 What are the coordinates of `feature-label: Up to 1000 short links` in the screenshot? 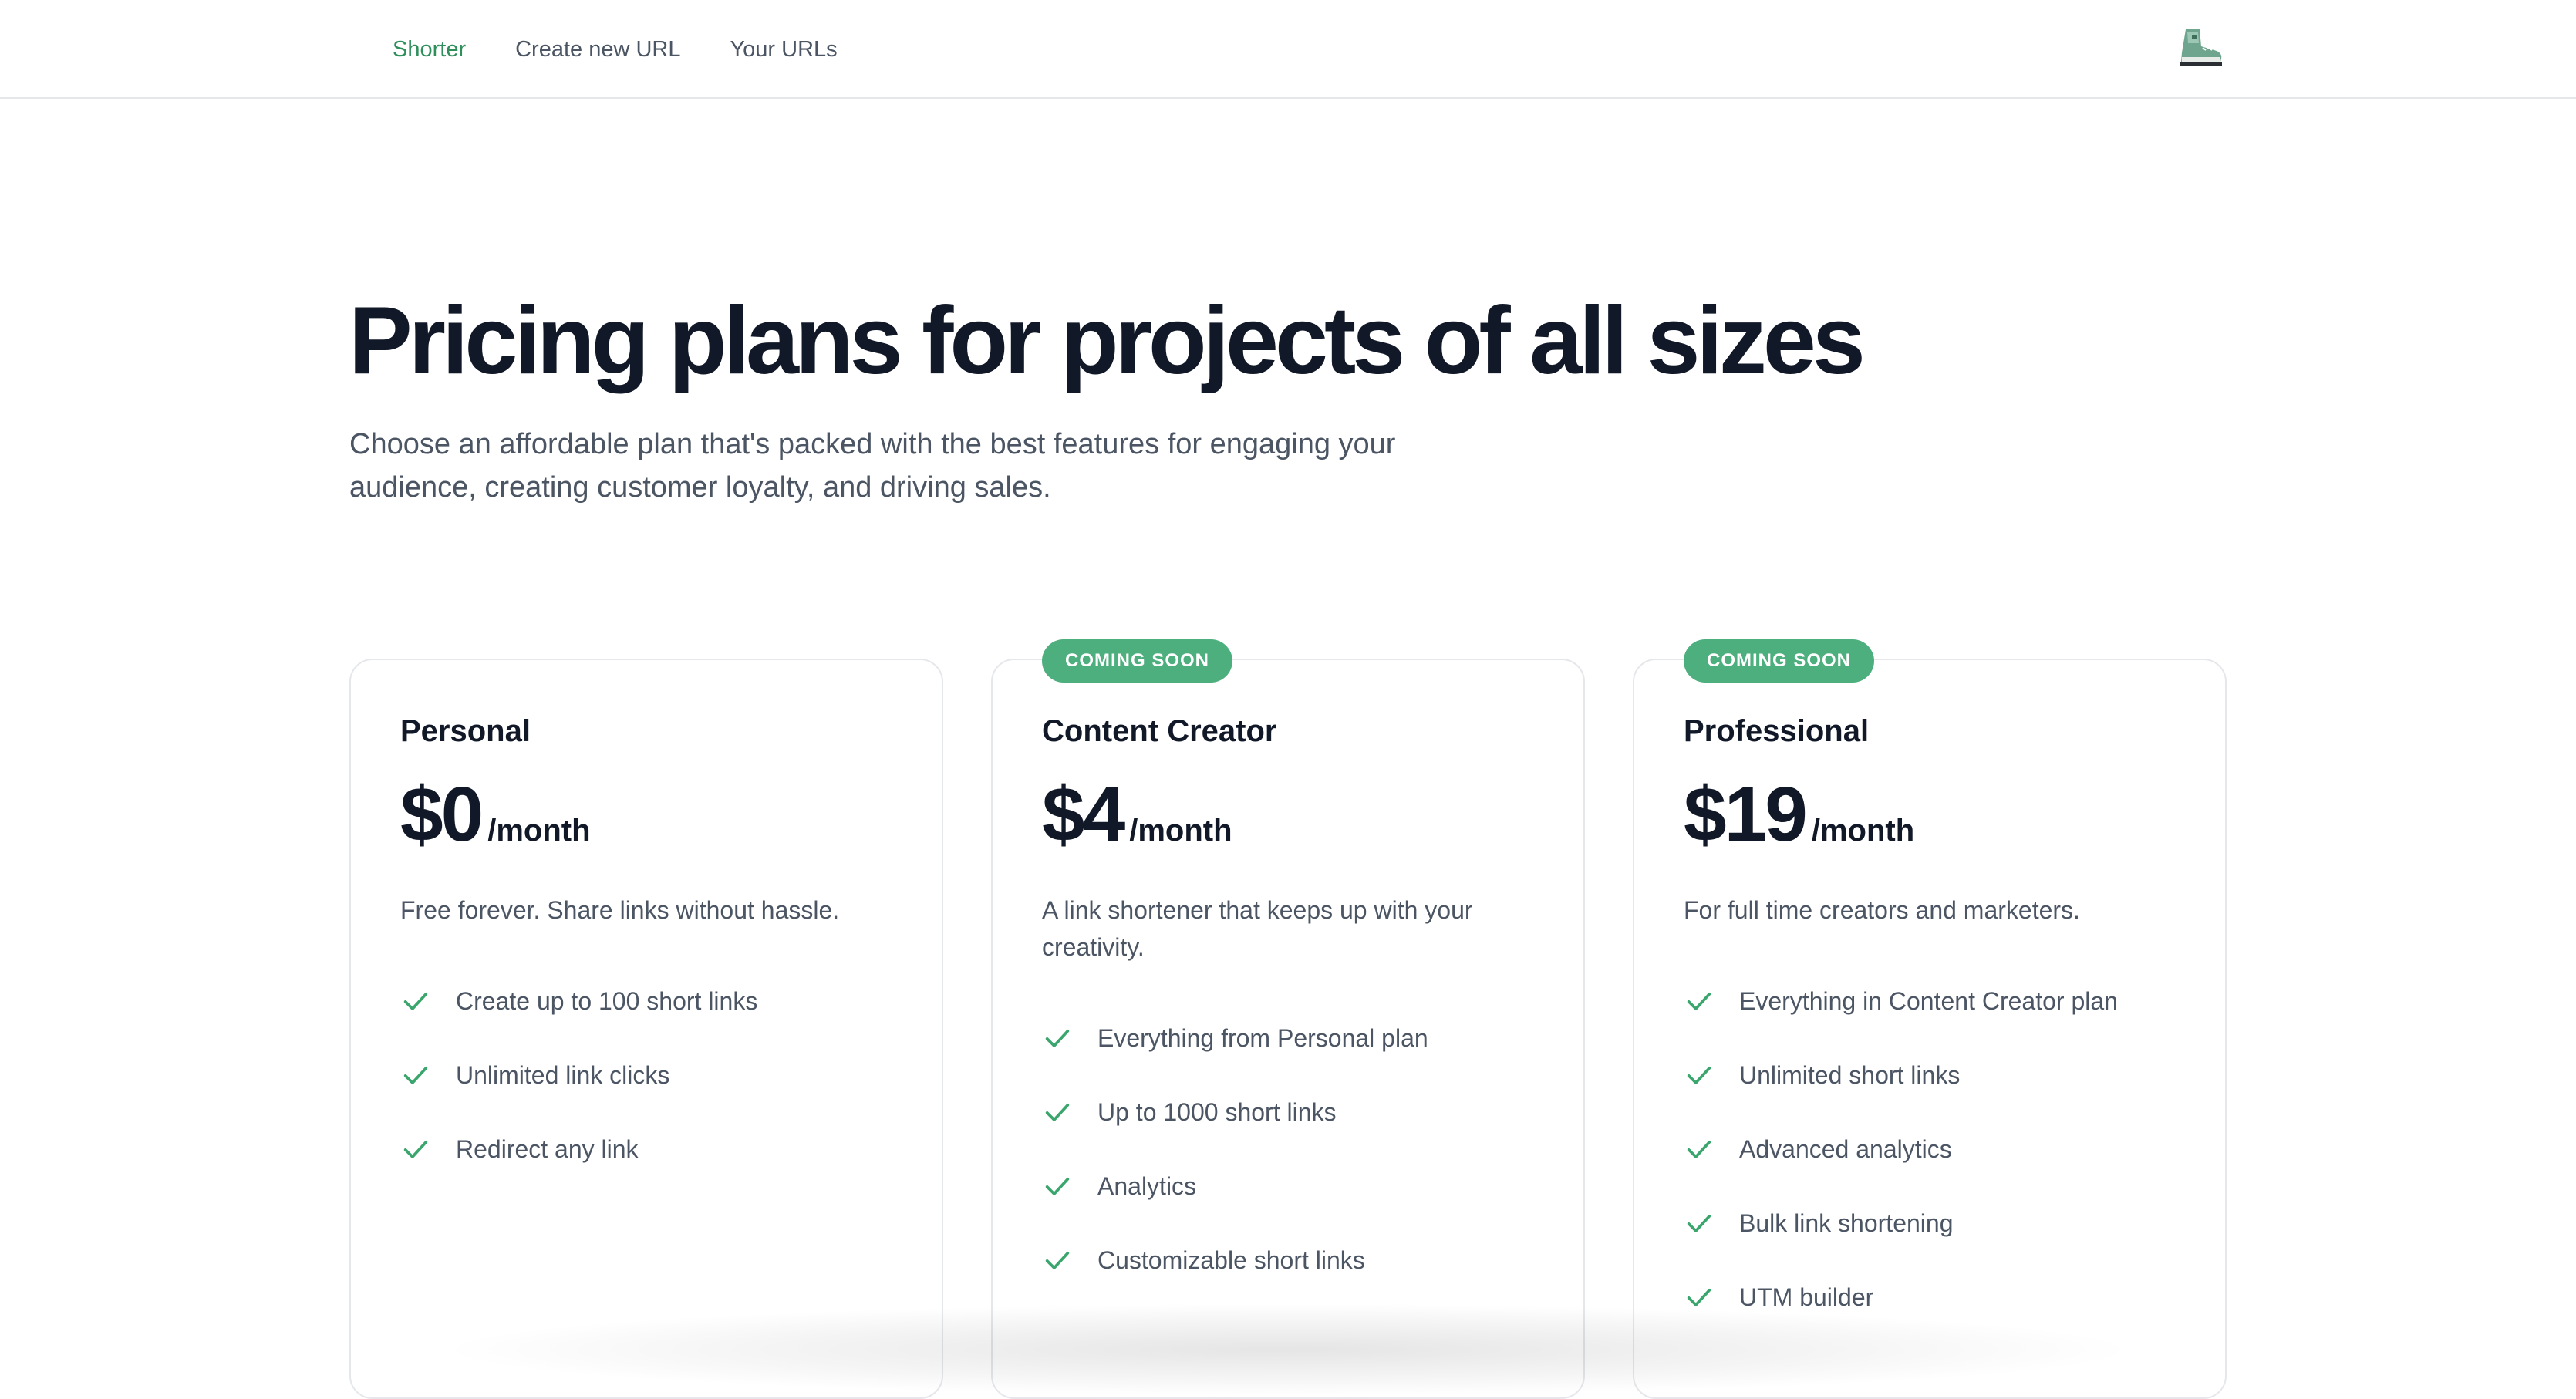 It's located at (1217, 1111).